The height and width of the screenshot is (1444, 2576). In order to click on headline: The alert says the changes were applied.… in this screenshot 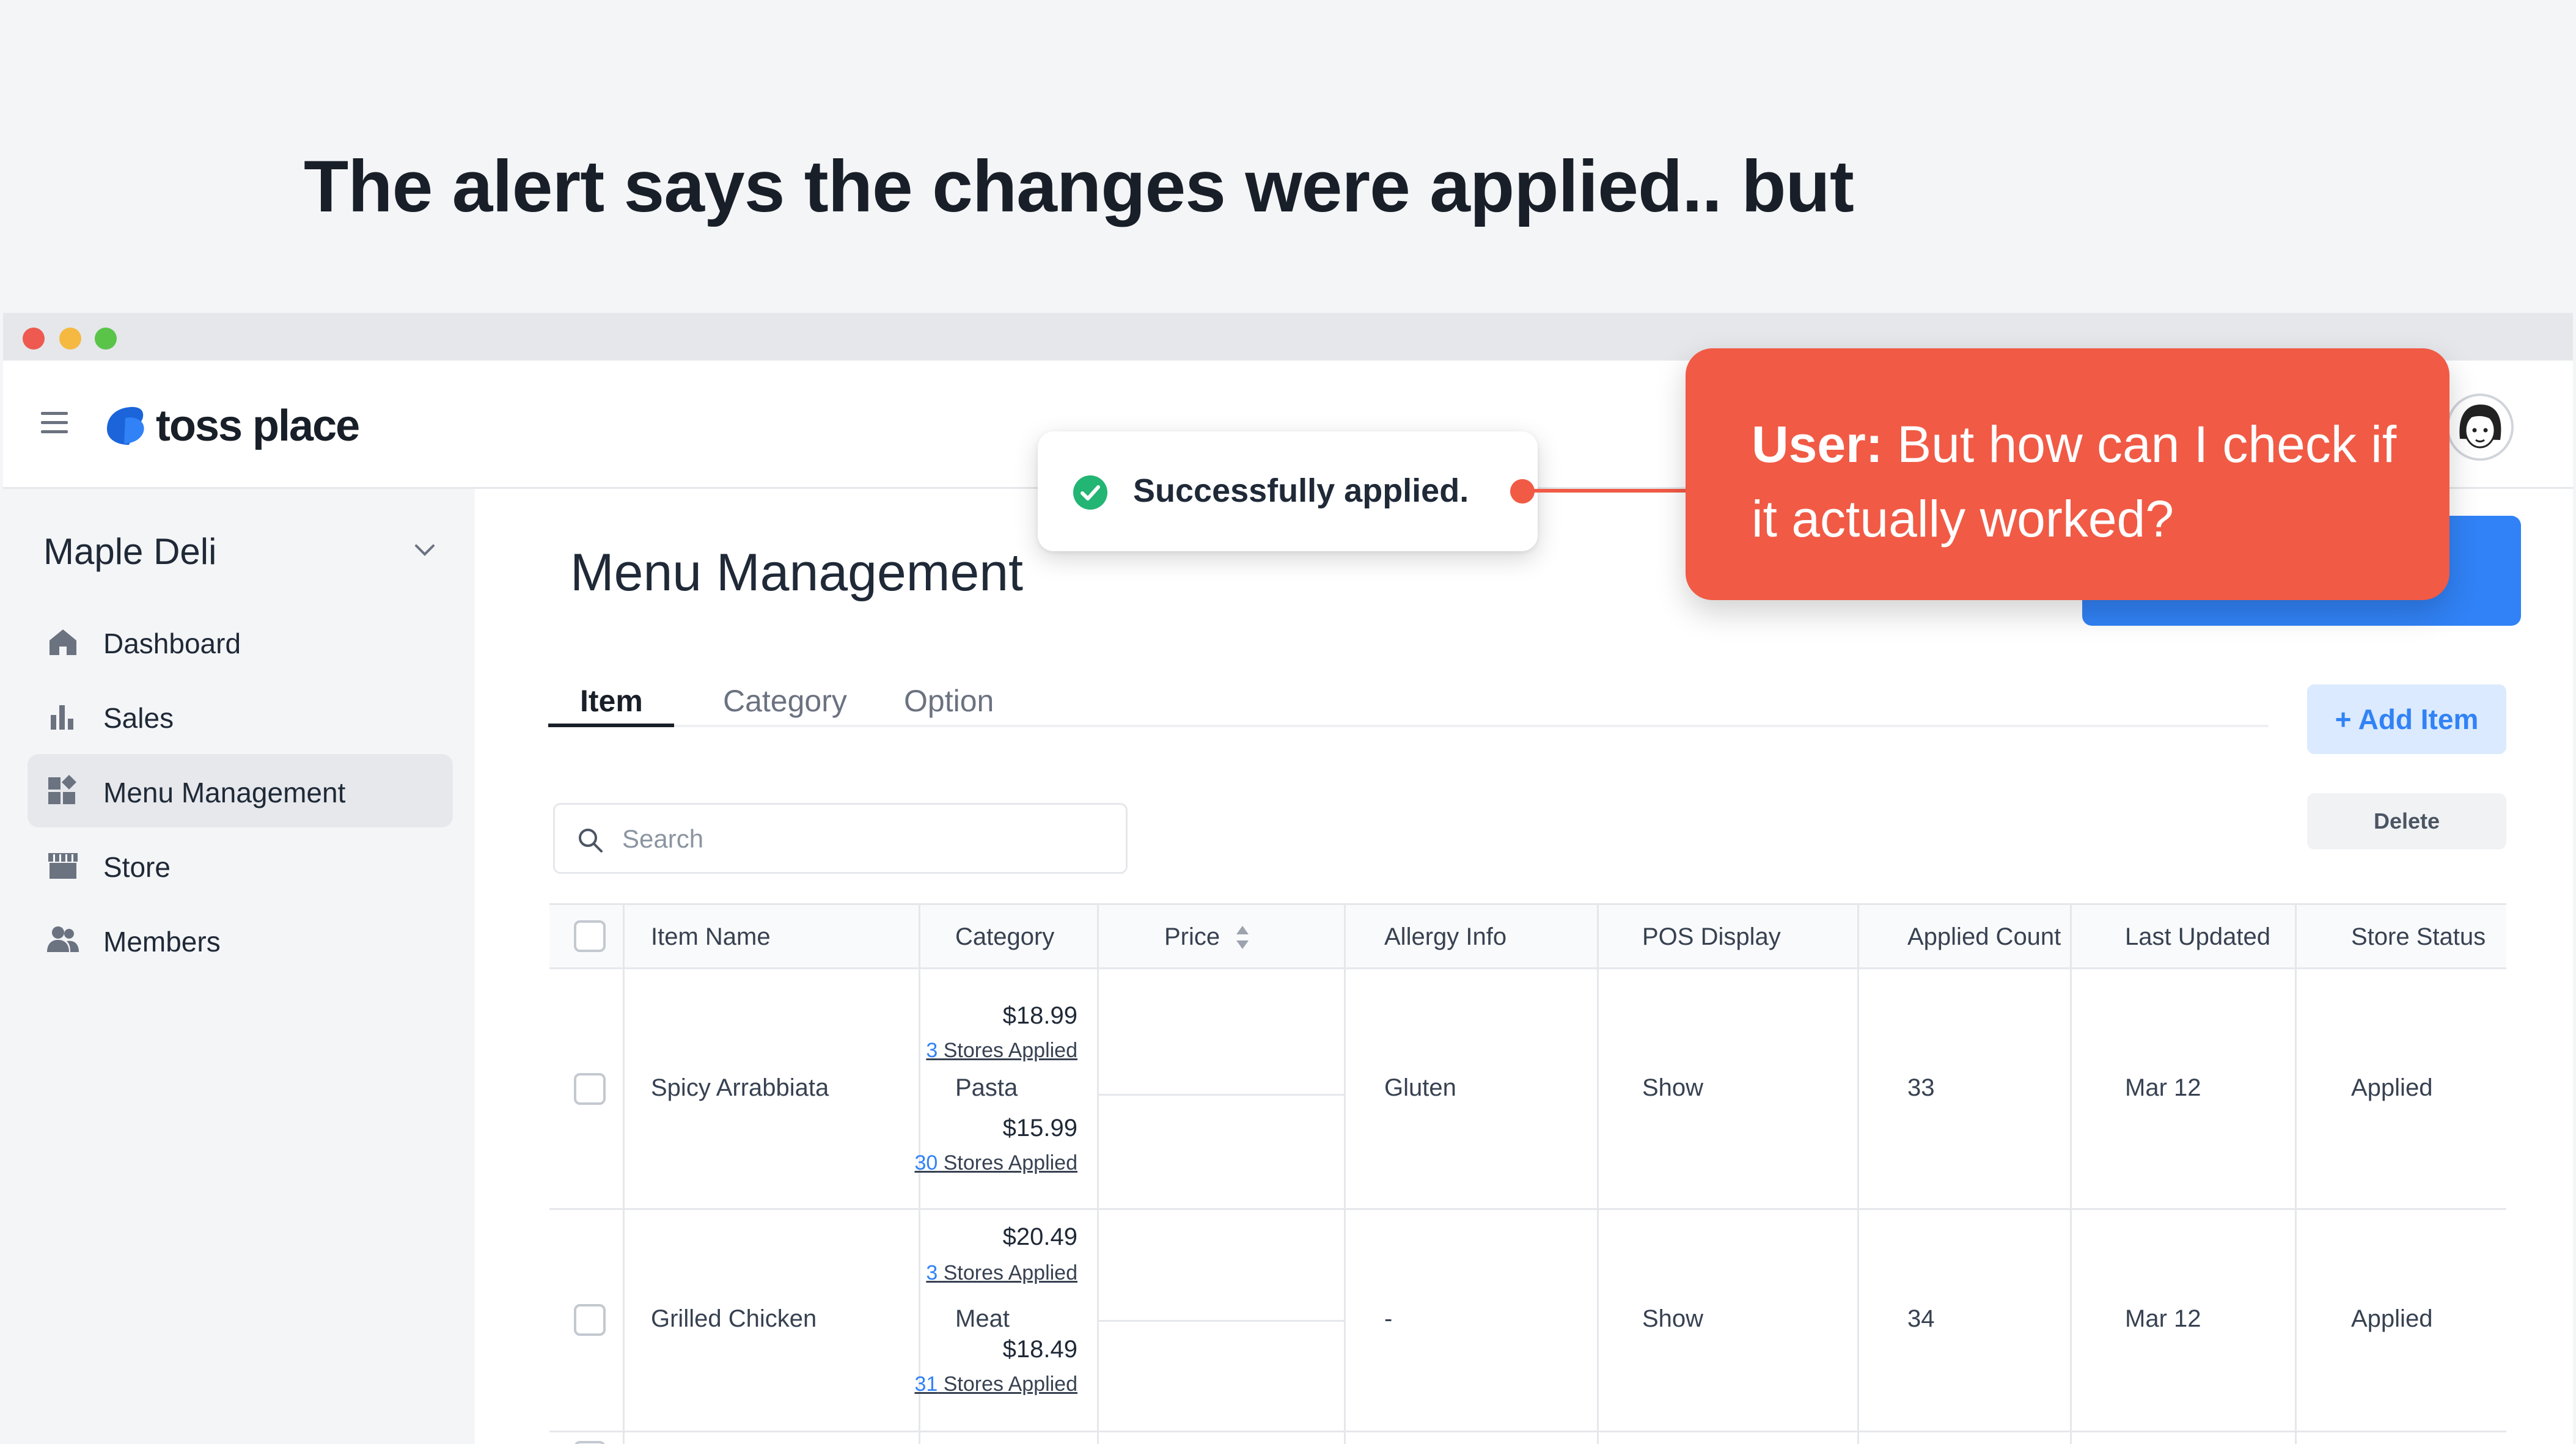, I will do `click(1079, 186)`.